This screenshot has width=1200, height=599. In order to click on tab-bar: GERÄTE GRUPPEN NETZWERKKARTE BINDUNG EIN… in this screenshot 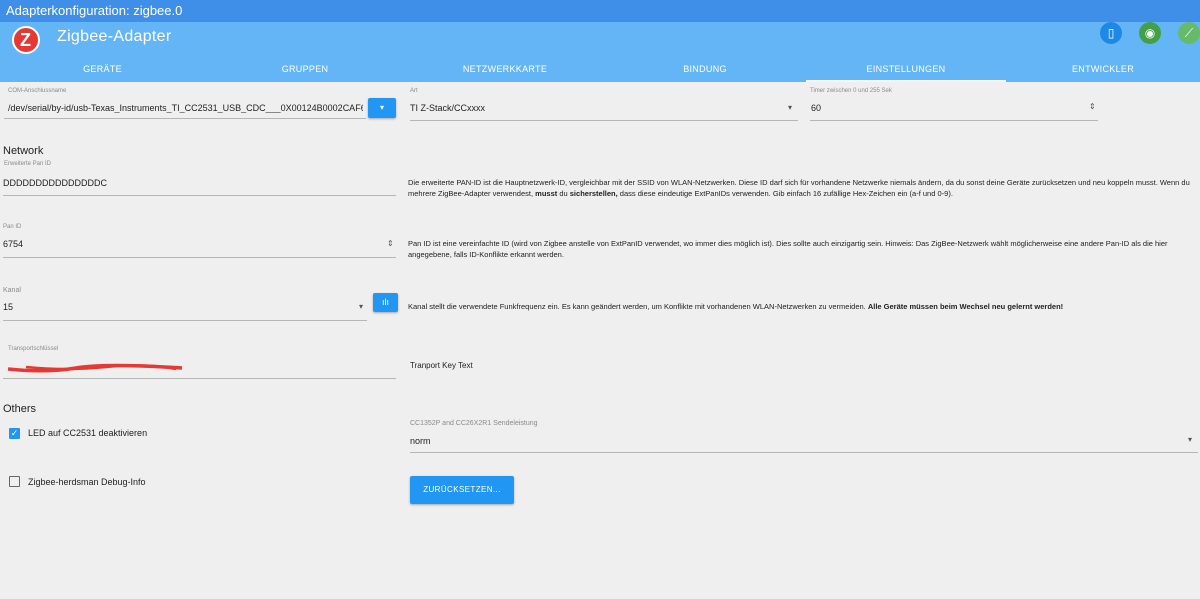, I will do `click(600, 71)`.